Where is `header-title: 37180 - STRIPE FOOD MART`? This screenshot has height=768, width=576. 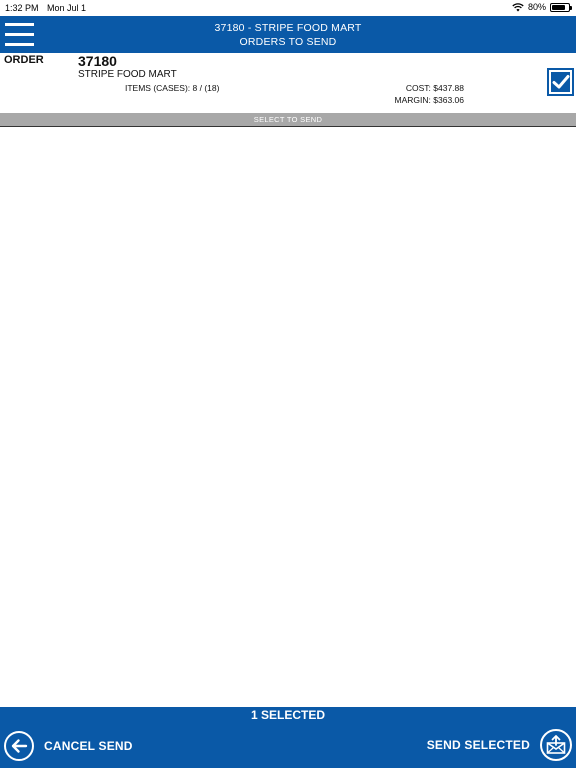
header-title: 37180 - STRIPE FOOD MART is located at coordinates (288, 28).